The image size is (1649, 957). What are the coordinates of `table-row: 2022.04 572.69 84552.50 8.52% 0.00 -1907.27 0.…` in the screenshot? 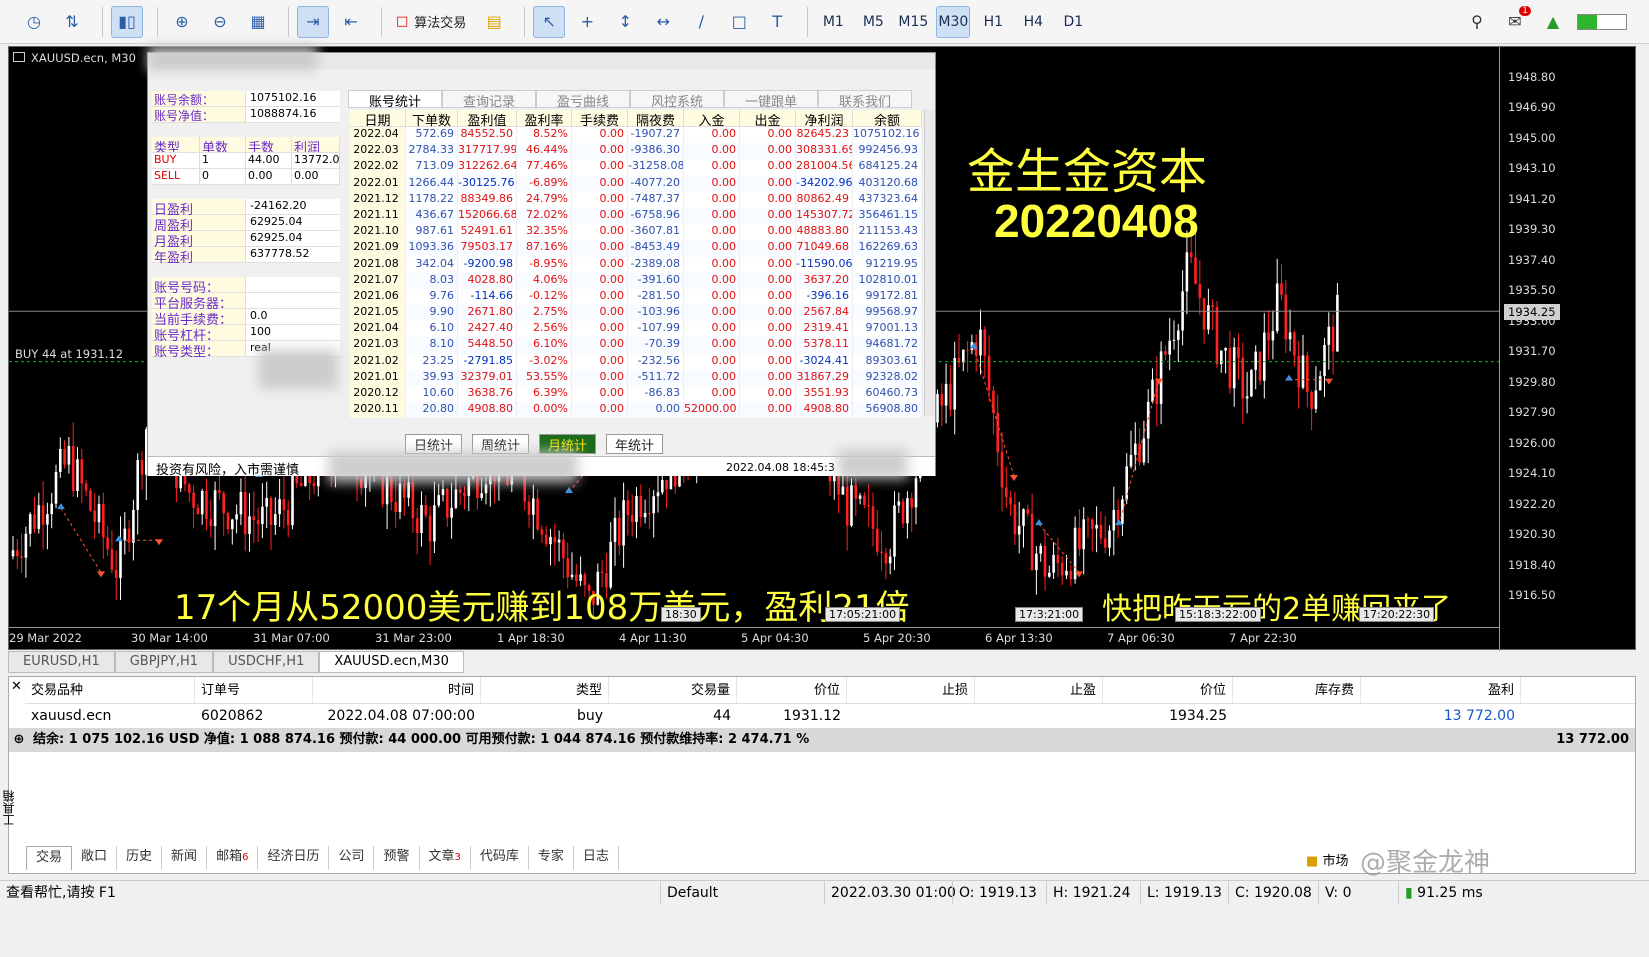 It's located at (636, 135).